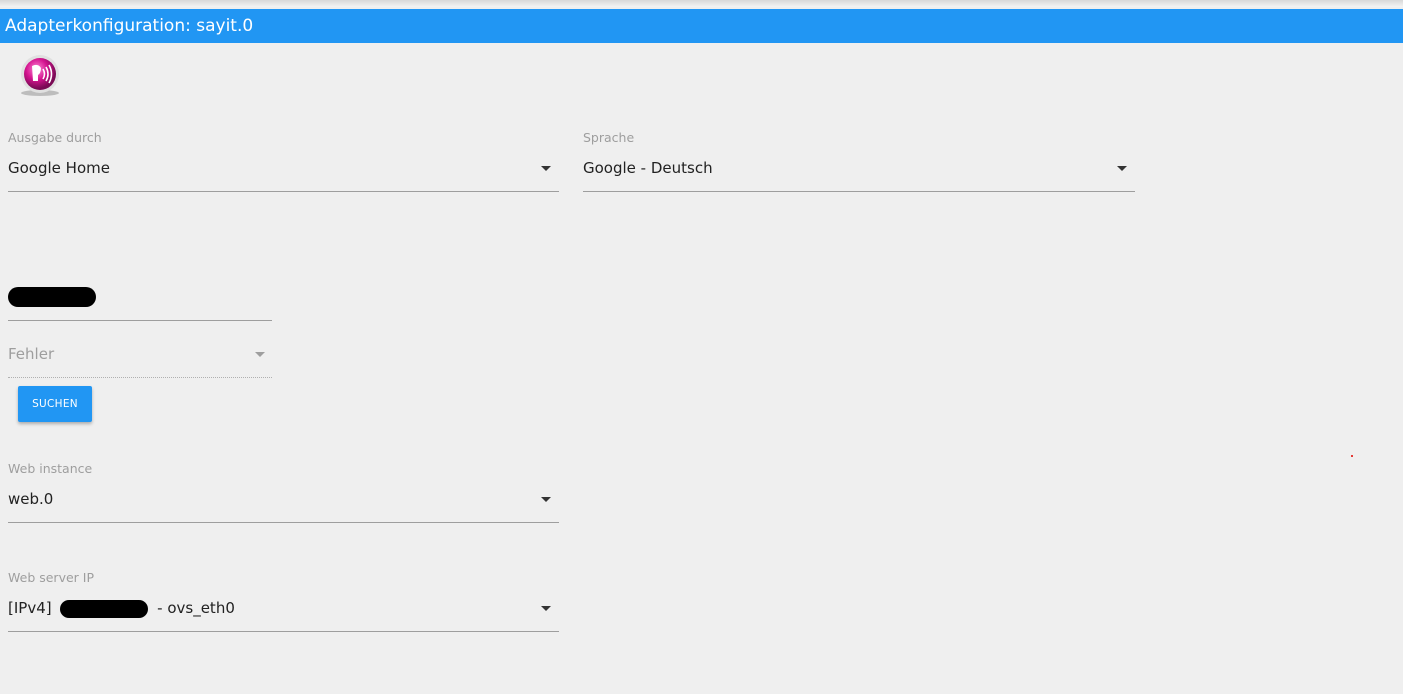 The width and height of the screenshot is (1403, 694). What do you see at coordinates (104, 608) in the screenshot?
I see `redacted-ip` at bounding box center [104, 608].